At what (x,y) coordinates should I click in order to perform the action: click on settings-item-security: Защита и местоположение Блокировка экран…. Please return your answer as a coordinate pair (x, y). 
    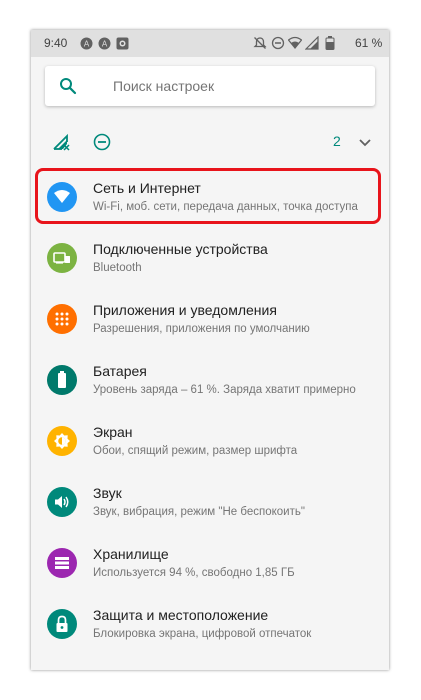
    Looking at the image, I should click on (210, 623).